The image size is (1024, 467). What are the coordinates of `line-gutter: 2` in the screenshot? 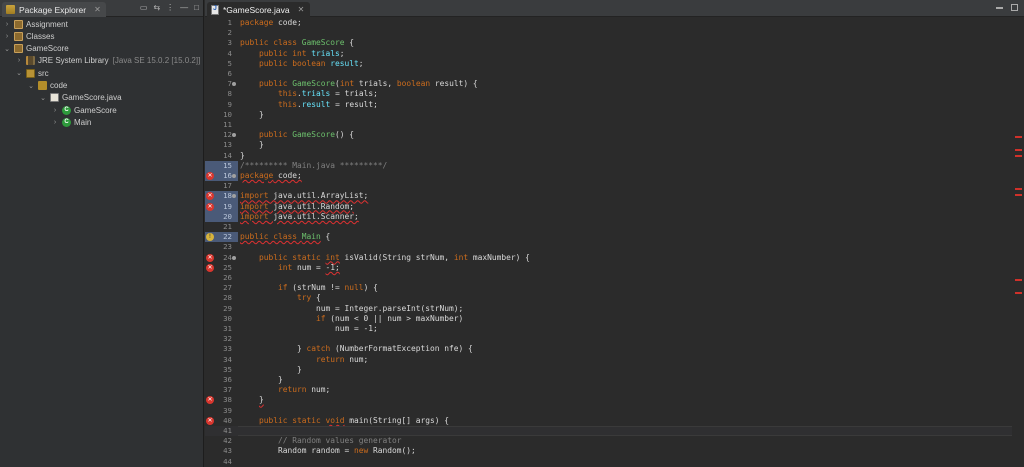 It's located at (221, 33).